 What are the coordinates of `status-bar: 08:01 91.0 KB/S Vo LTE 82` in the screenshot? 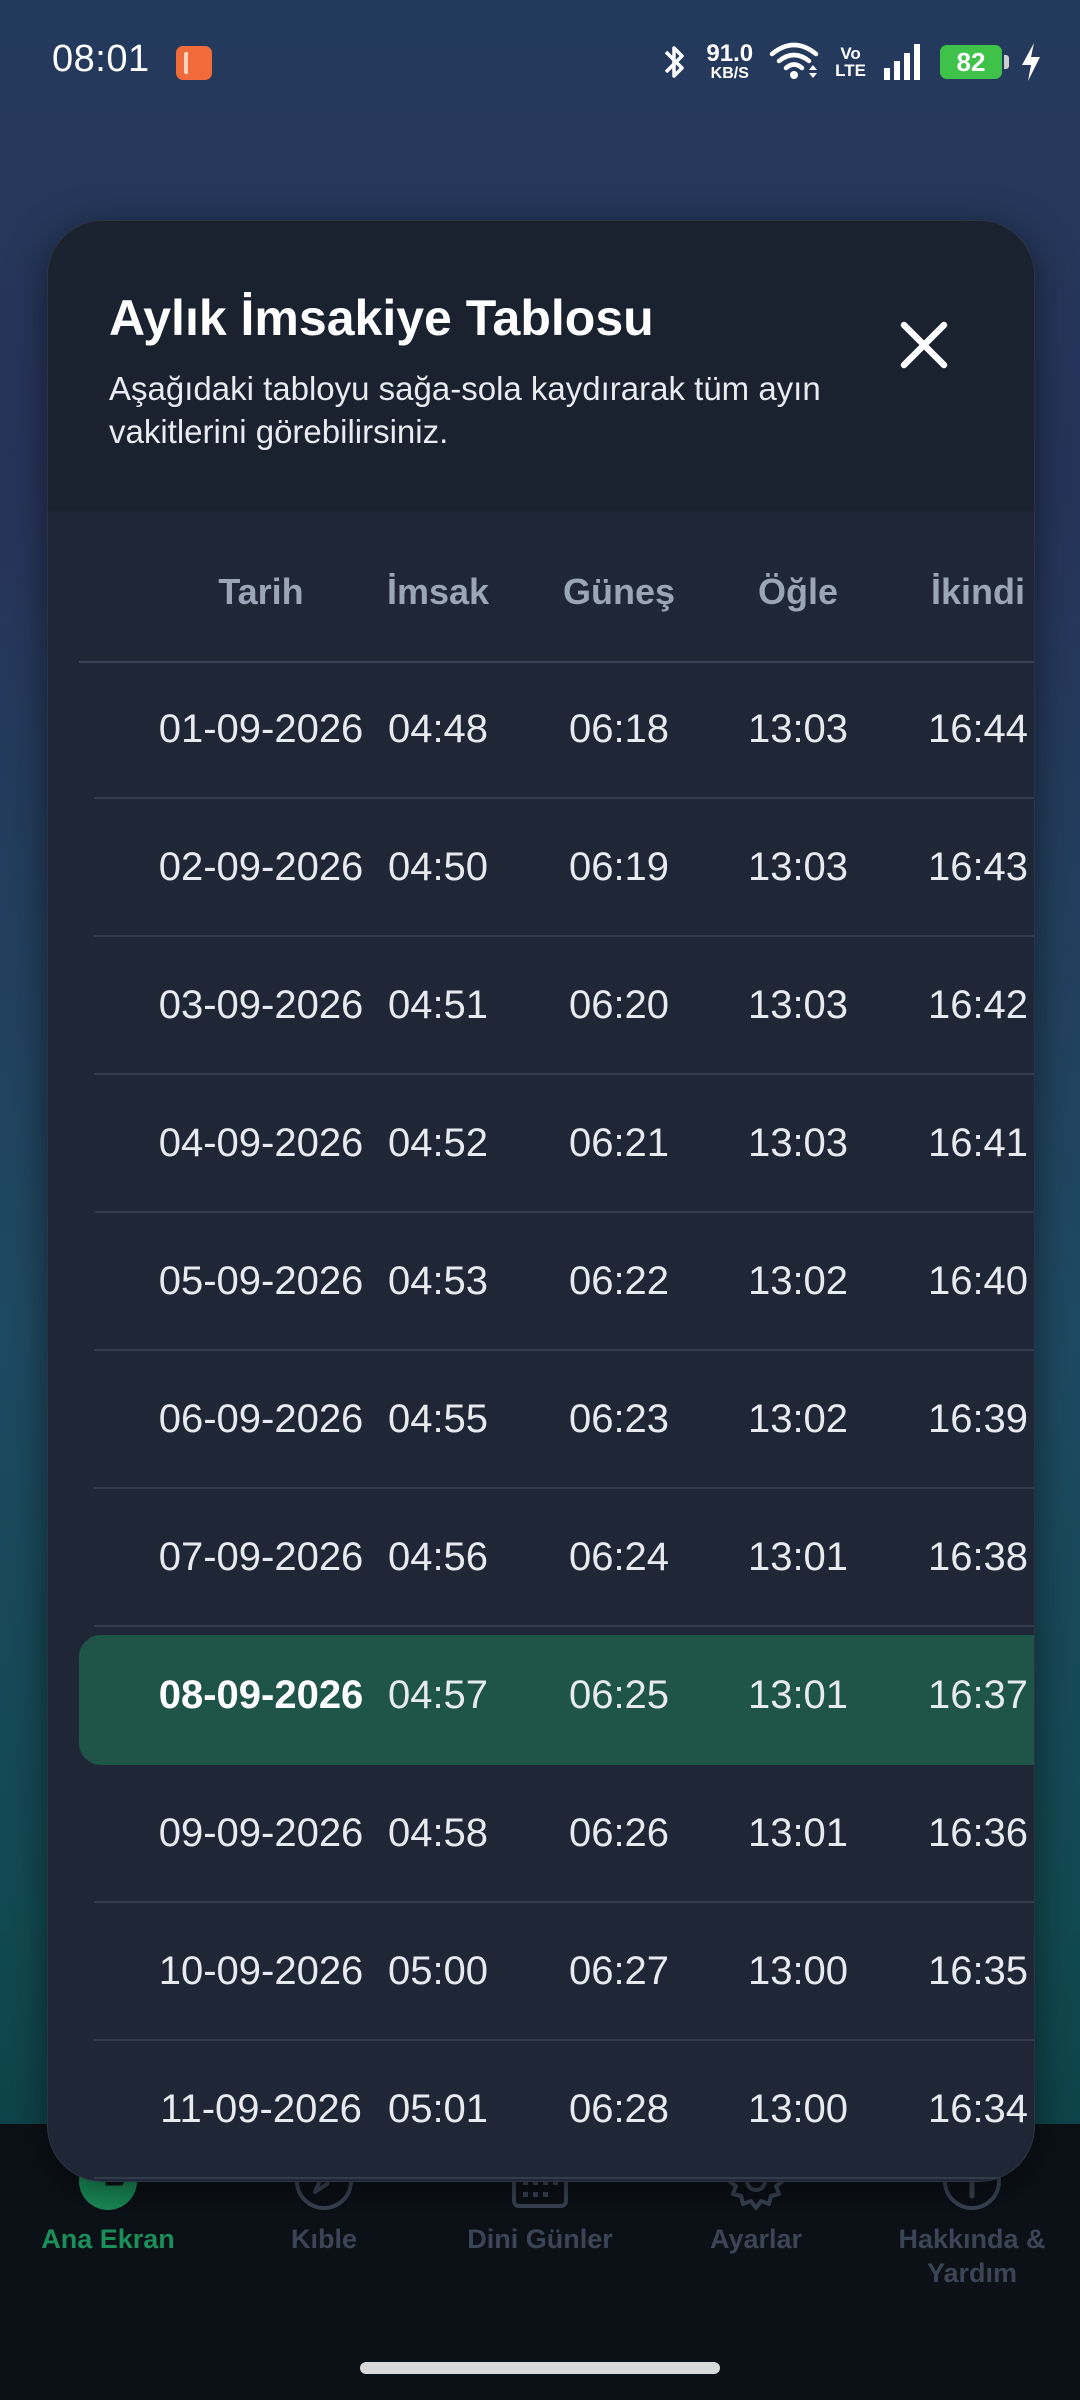 It's located at (540, 62).